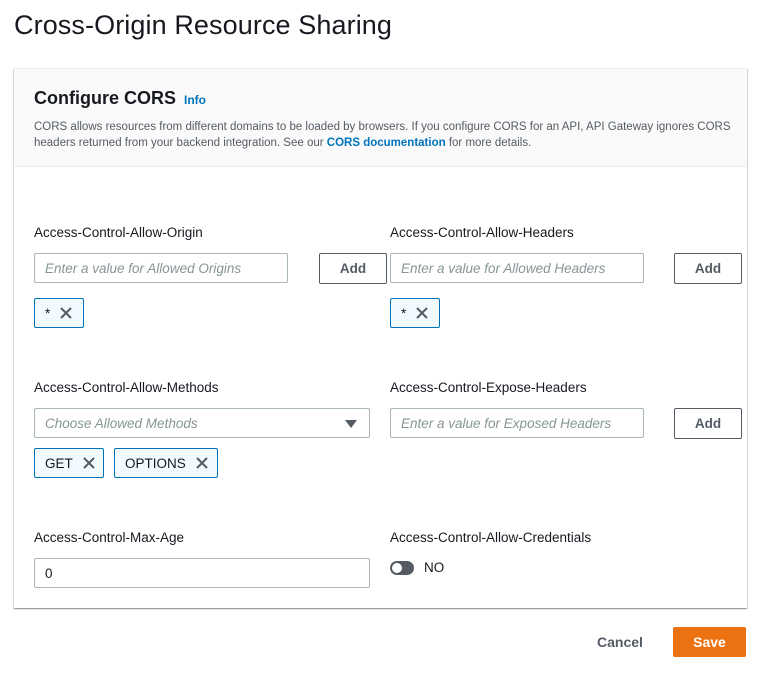  What do you see at coordinates (708, 423) in the screenshot?
I see `add-expose-headers-button: Add` at bounding box center [708, 423].